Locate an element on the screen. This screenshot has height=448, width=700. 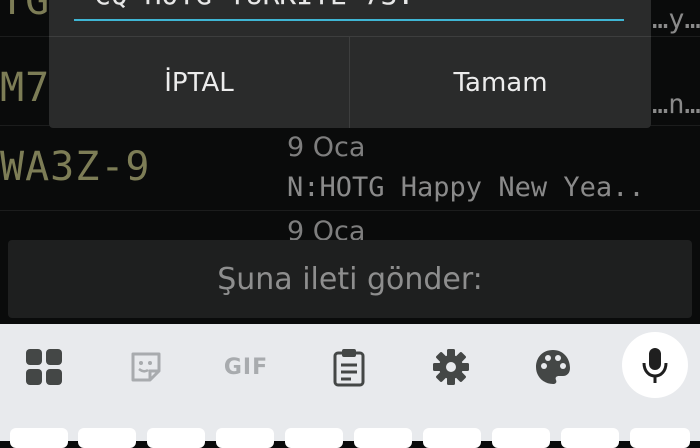
message-row-4: 9 Oca is located at coordinates (350, 225).